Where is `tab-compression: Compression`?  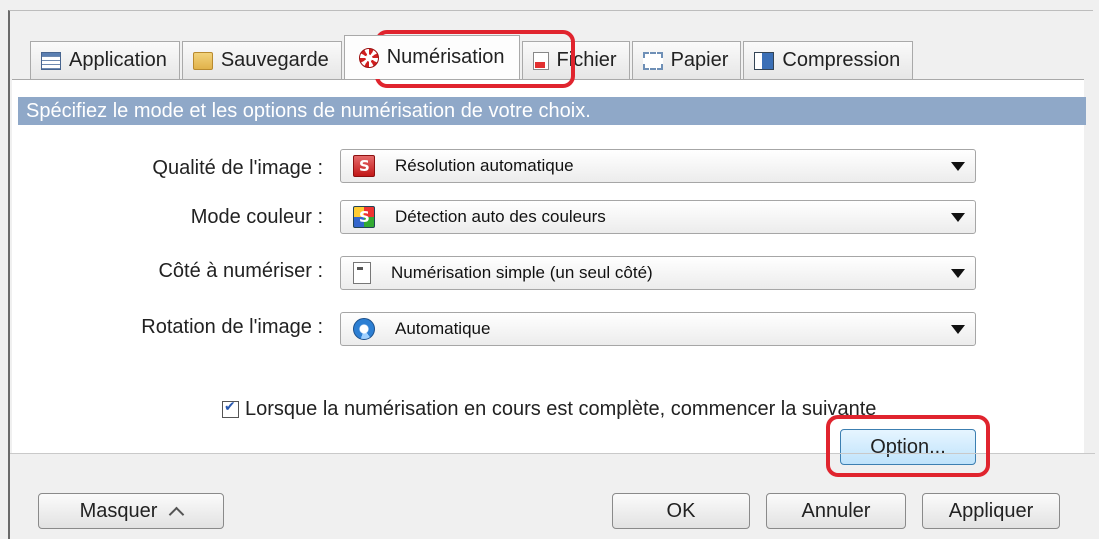 tab-compression: Compression is located at coordinates (828, 60).